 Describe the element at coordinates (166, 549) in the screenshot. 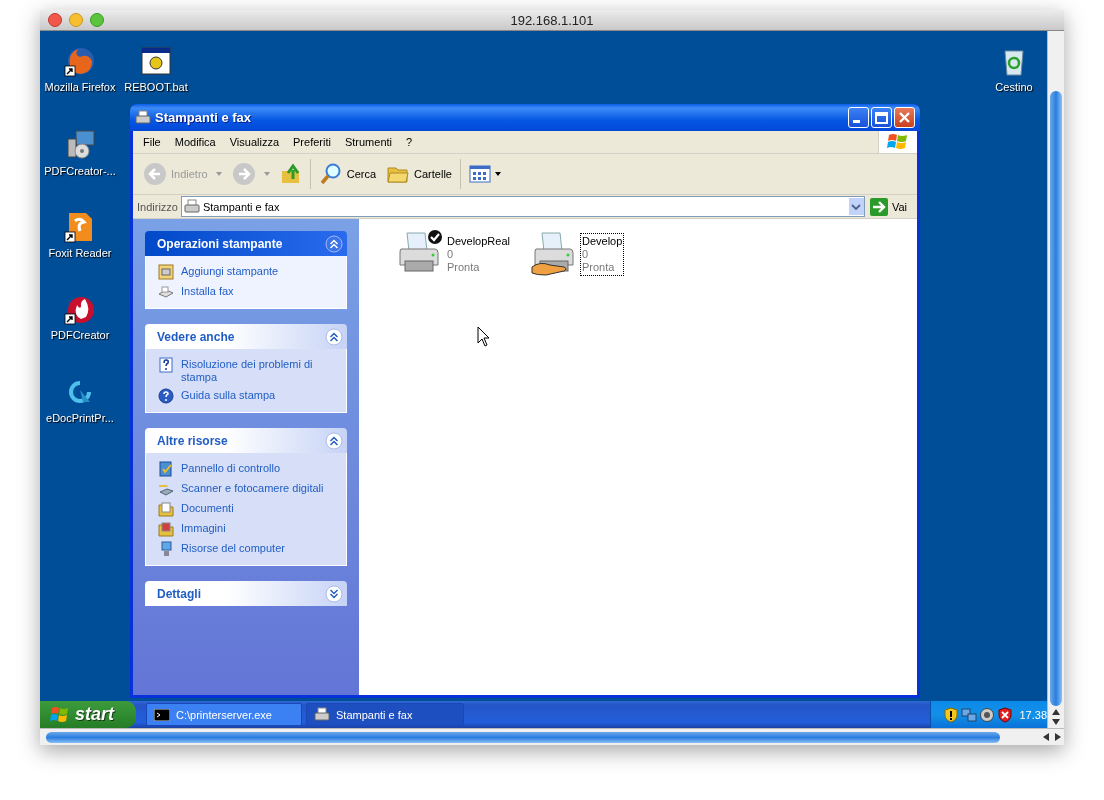

I see `computer-icon` at that location.